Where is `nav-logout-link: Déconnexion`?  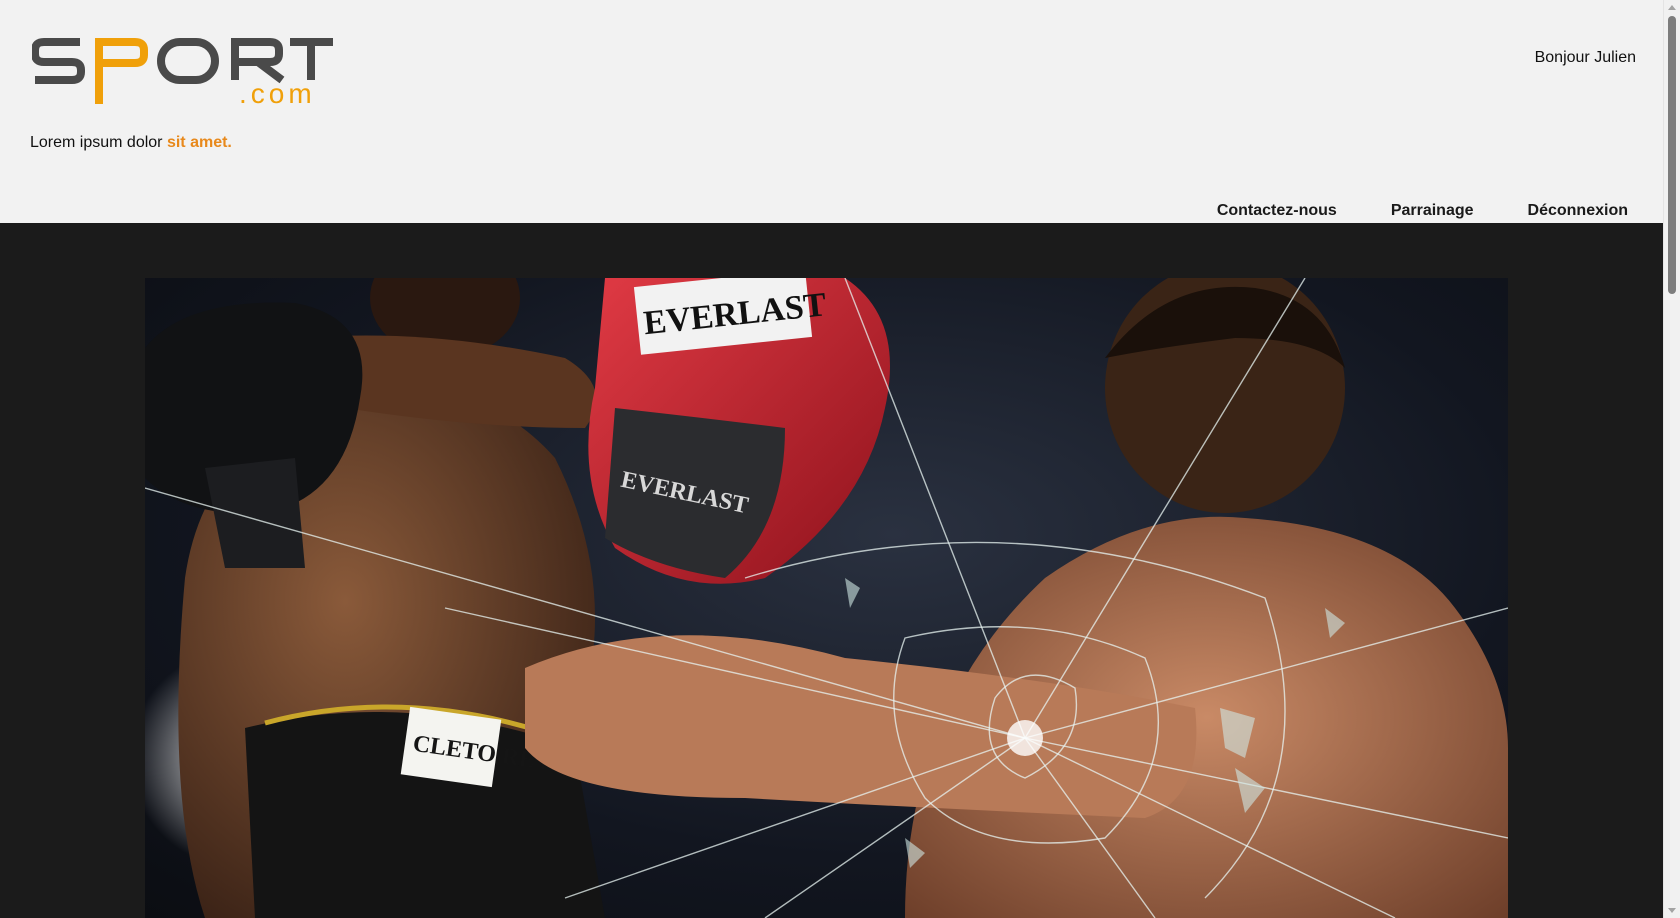 nav-logout-link: Déconnexion is located at coordinates (1578, 211).